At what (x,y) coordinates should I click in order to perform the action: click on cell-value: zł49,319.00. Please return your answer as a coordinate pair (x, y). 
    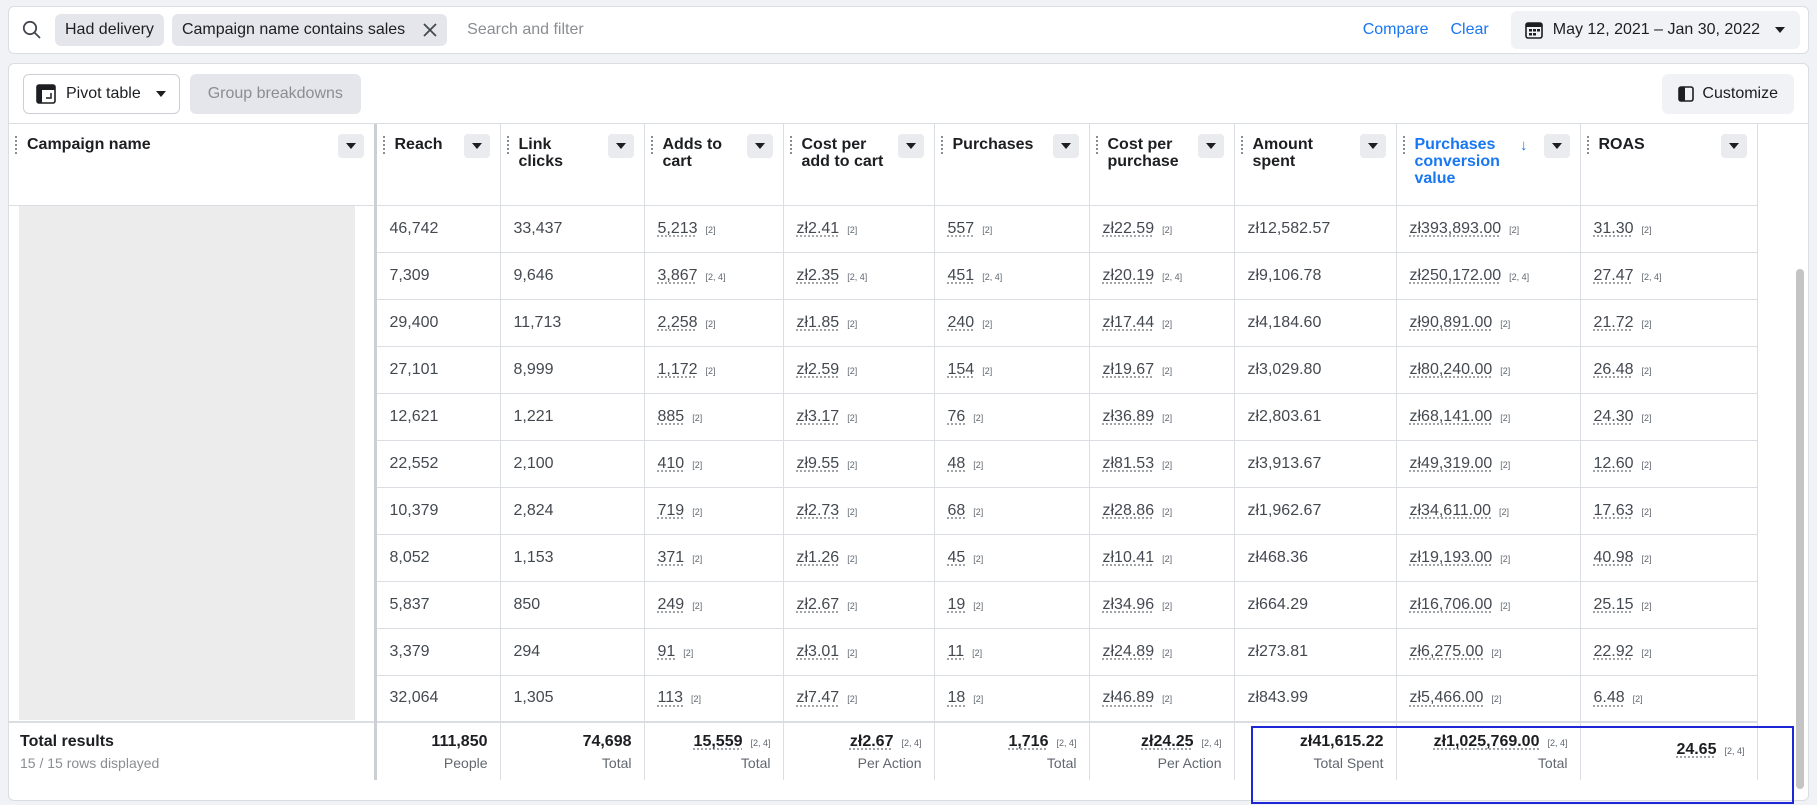
    Looking at the image, I should click on (1451, 463).